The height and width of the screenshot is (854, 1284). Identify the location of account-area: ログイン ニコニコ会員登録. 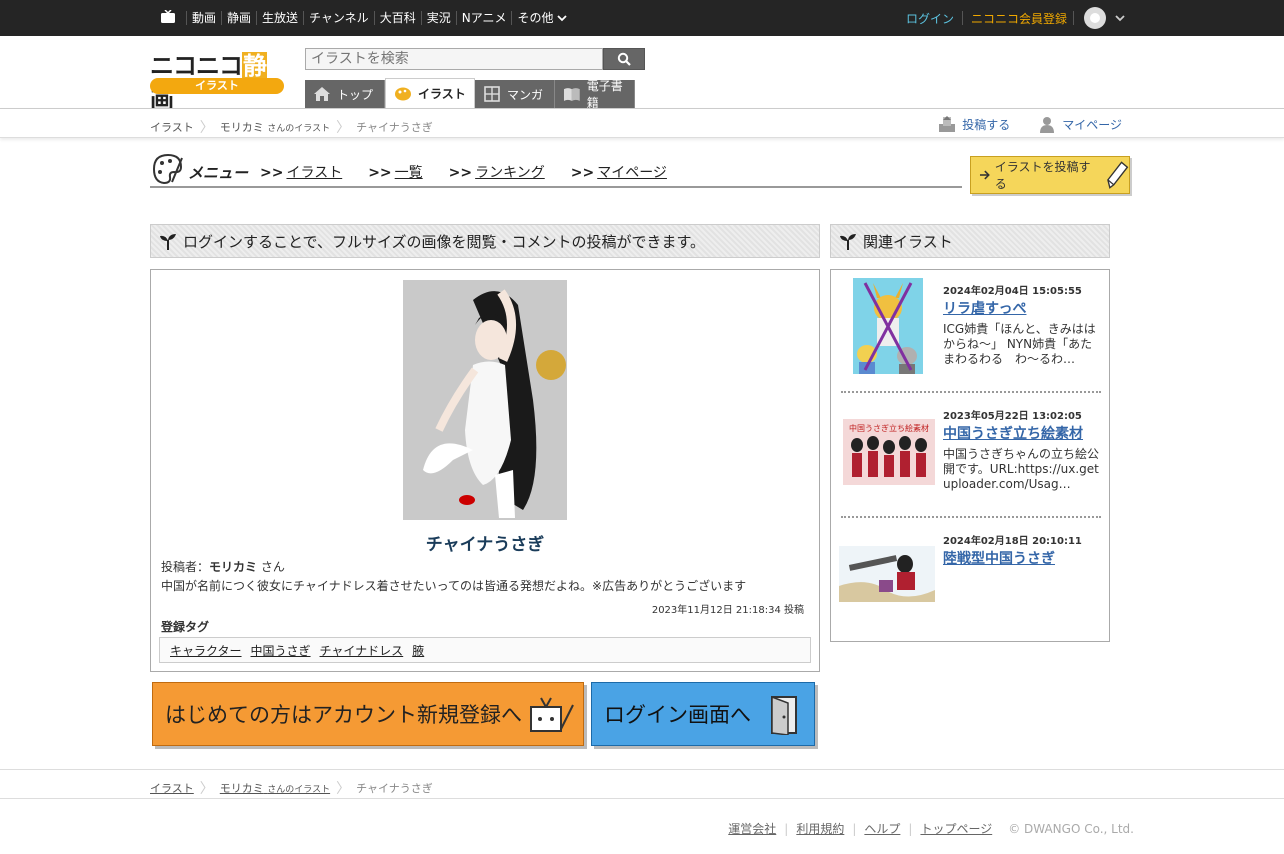
(1095, 18).